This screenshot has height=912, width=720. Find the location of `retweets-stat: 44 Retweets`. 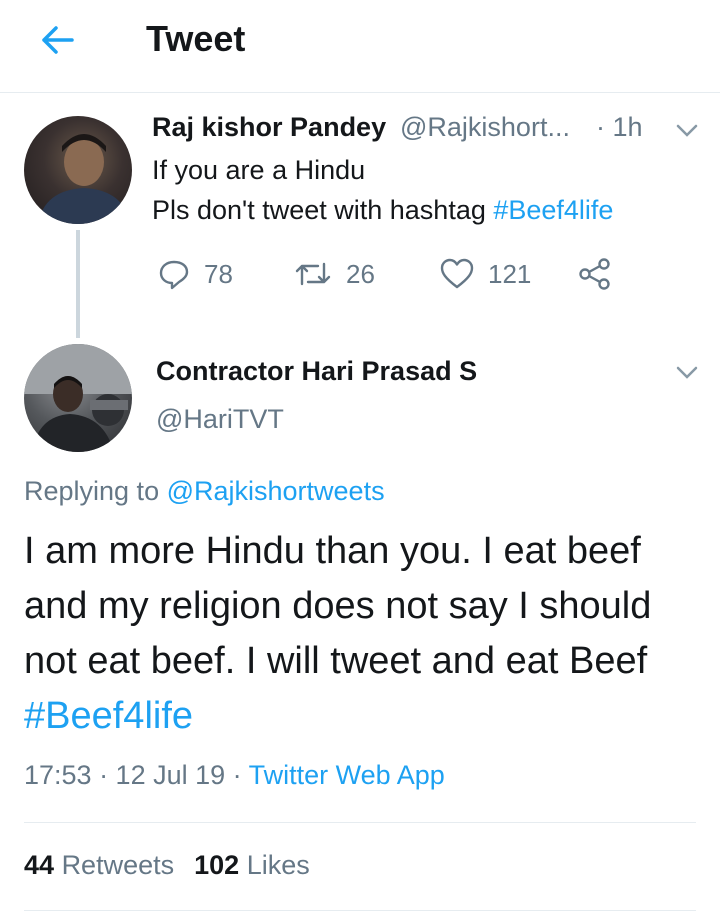

retweets-stat: 44 Retweets is located at coordinates (99, 865).